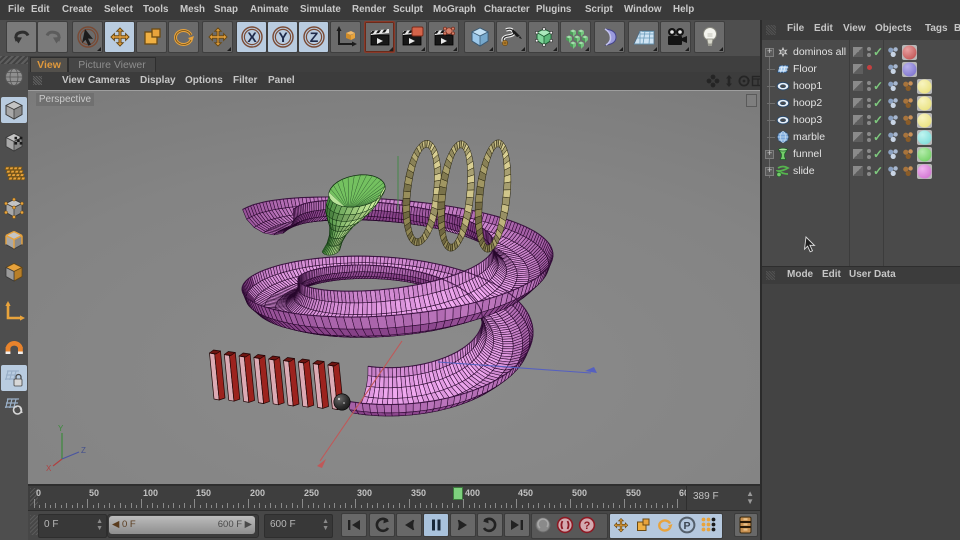 This screenshot has width=960, height=540. What do you see at coordinates (686, 526) in the screenshot?
I see `svg-text: P` at bounding box center [686, 526].